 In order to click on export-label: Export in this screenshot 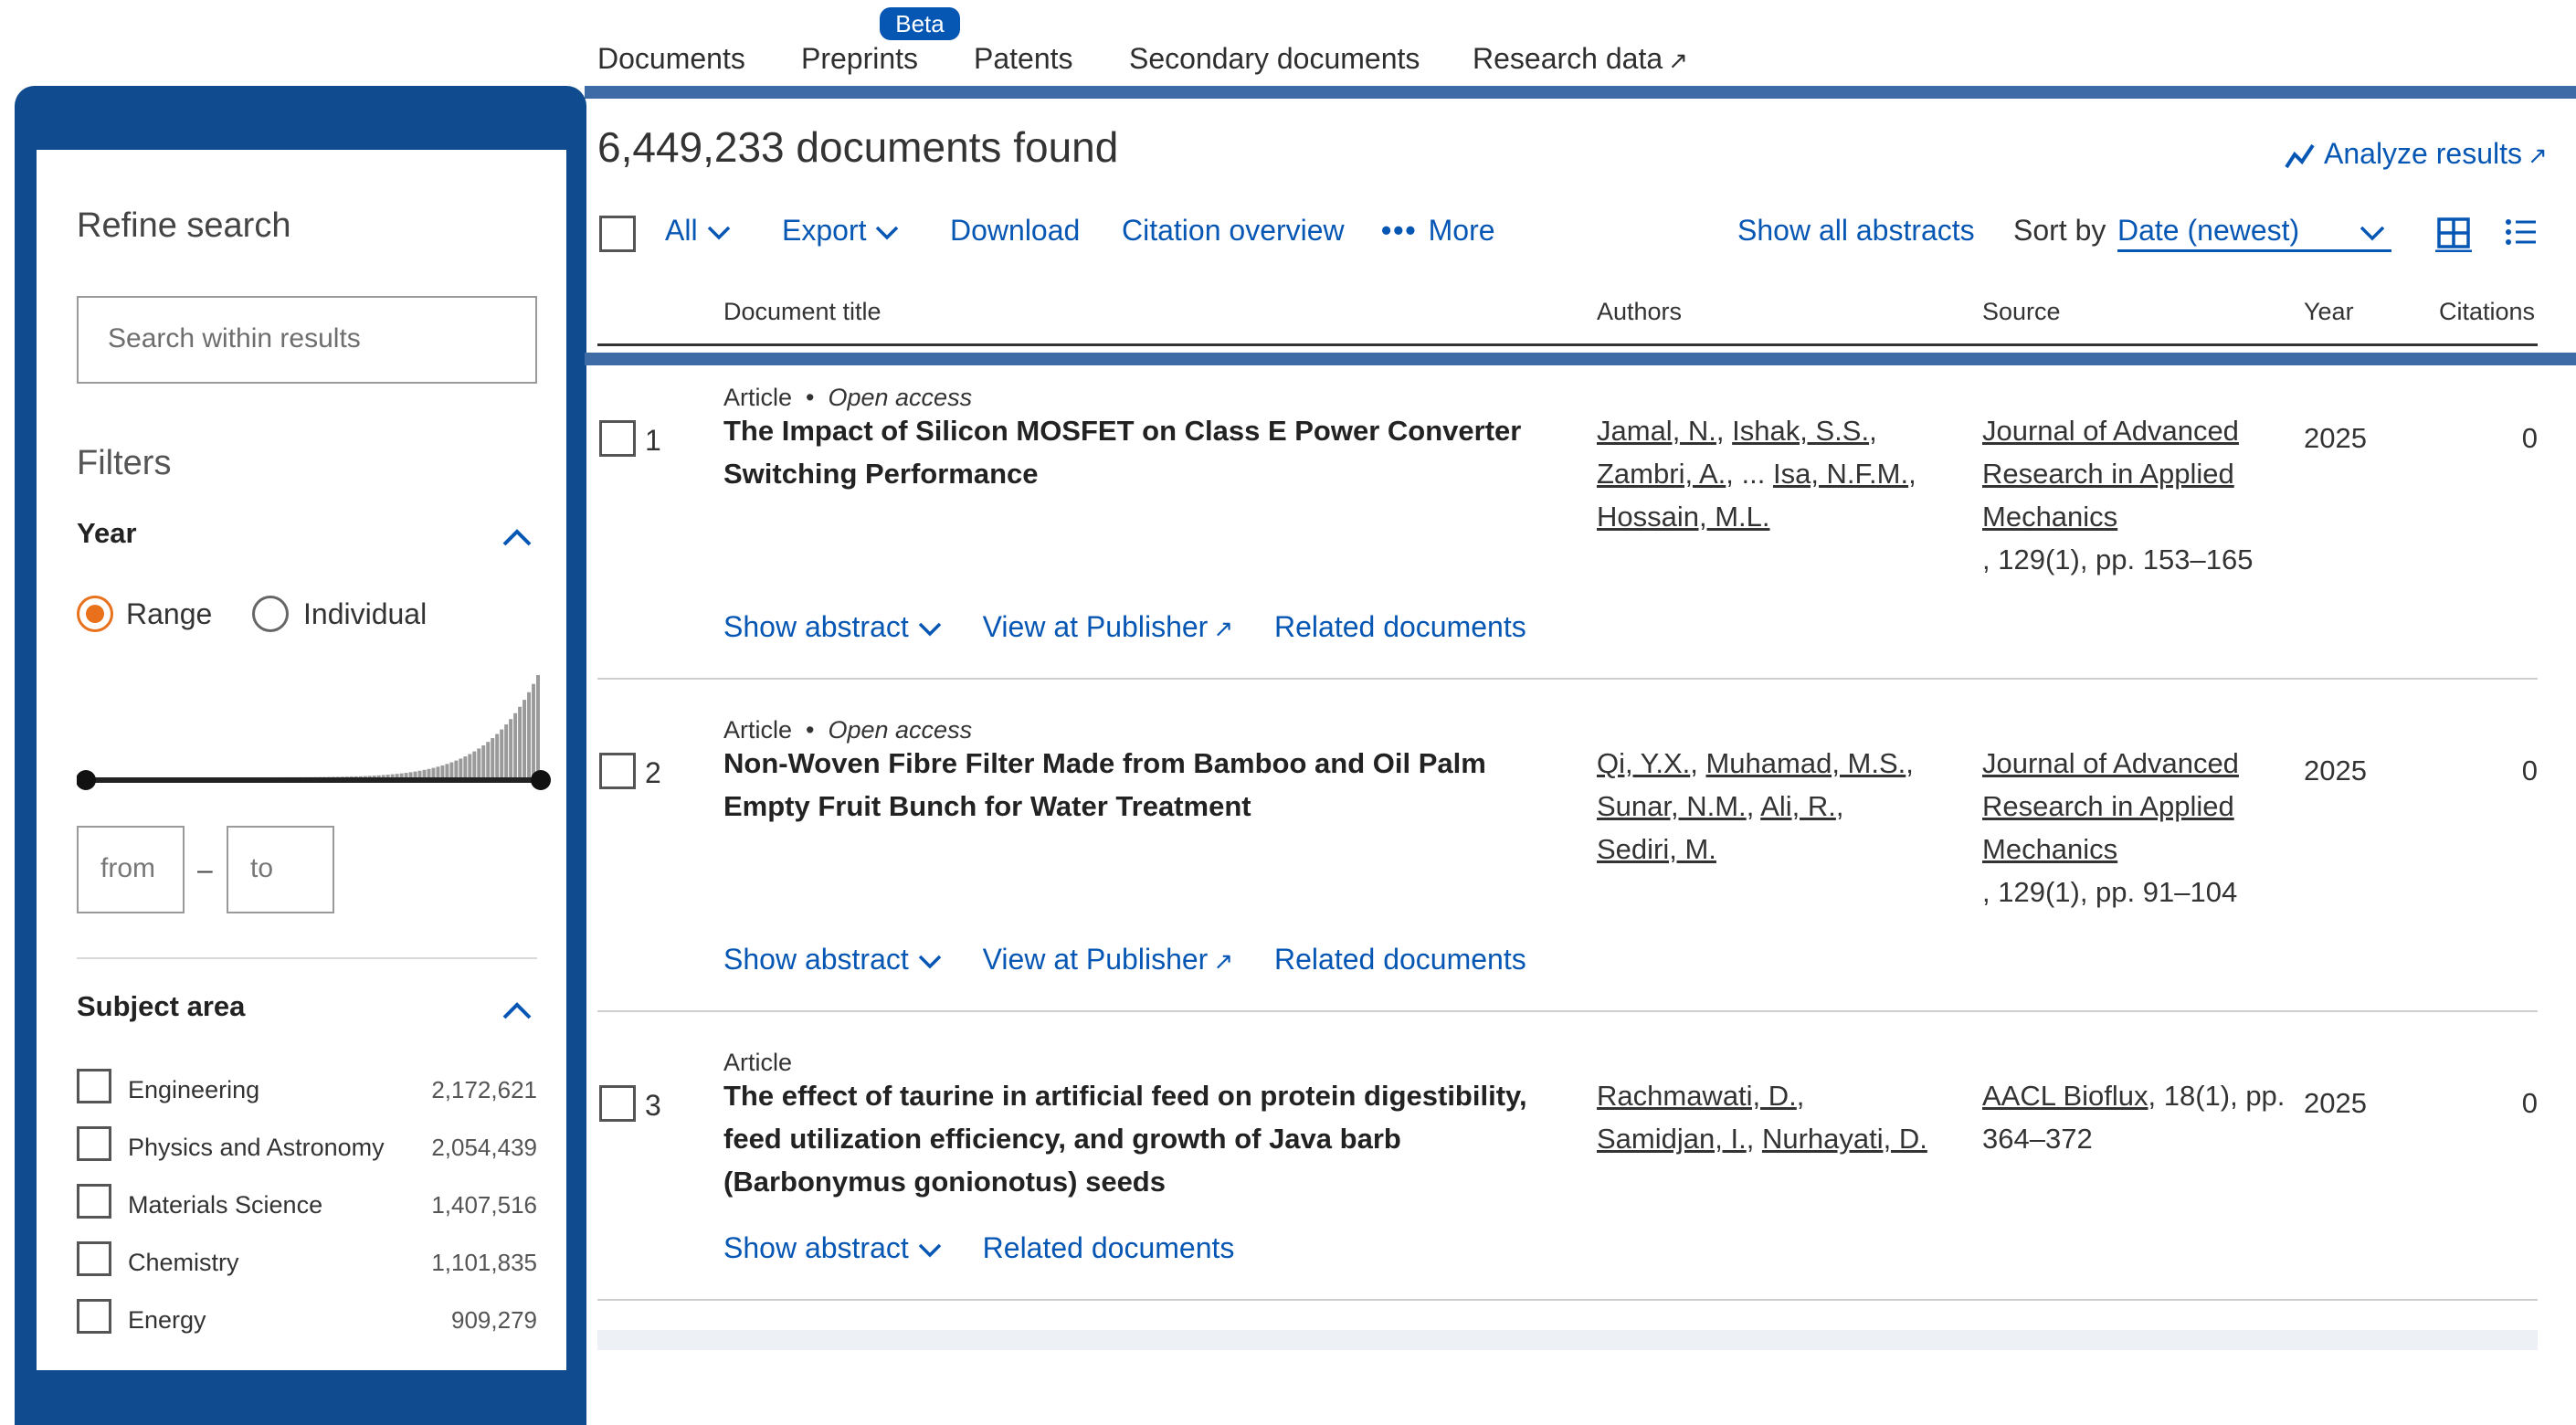, I will do `click(824, 230)`.